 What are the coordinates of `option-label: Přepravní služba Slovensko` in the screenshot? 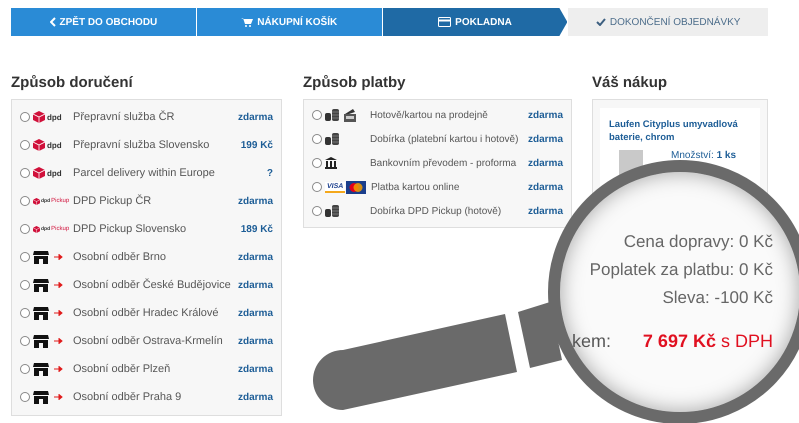 It's located at (141, 145).